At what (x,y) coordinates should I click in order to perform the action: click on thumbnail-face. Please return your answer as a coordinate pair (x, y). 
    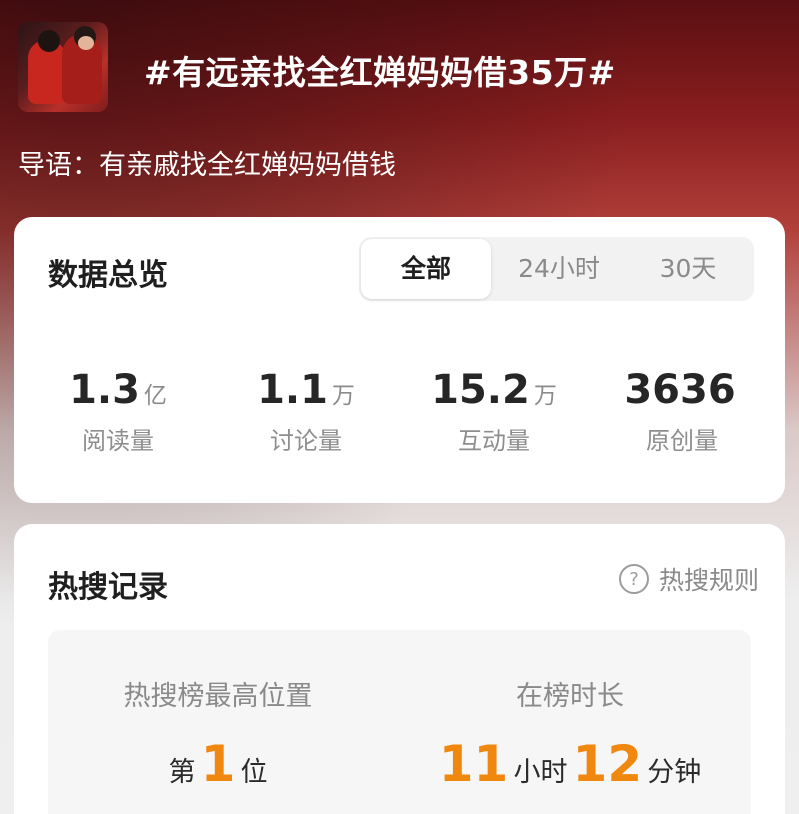
    Looking at the image, I should click on (86, 43).